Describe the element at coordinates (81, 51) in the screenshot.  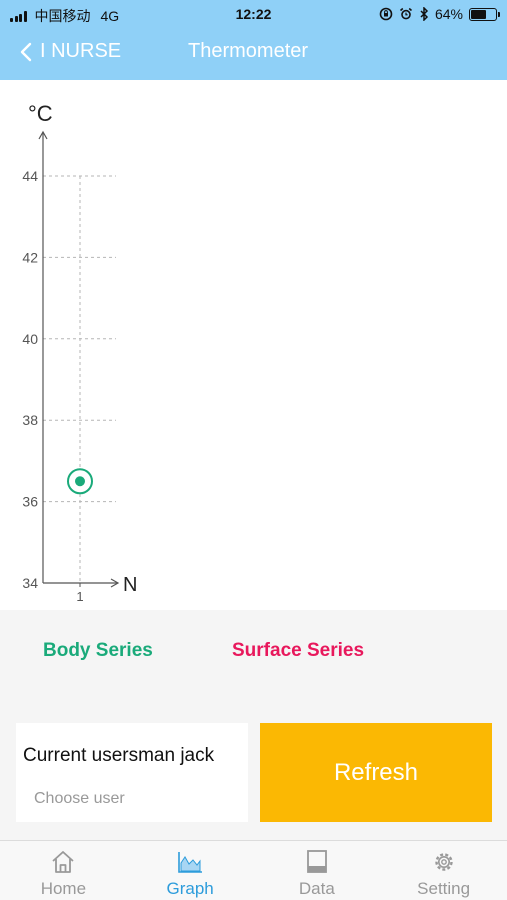
I see `back-label: I NURSE` at that location.